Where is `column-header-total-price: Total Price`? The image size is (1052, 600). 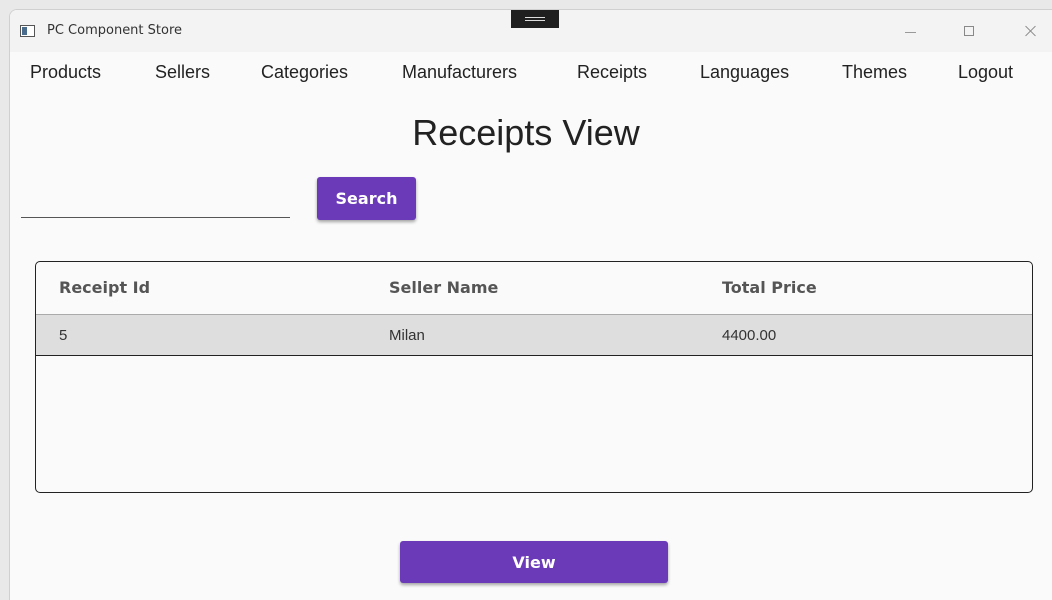
column-header-total-price: Total Price is located at coordinates (769, 287).